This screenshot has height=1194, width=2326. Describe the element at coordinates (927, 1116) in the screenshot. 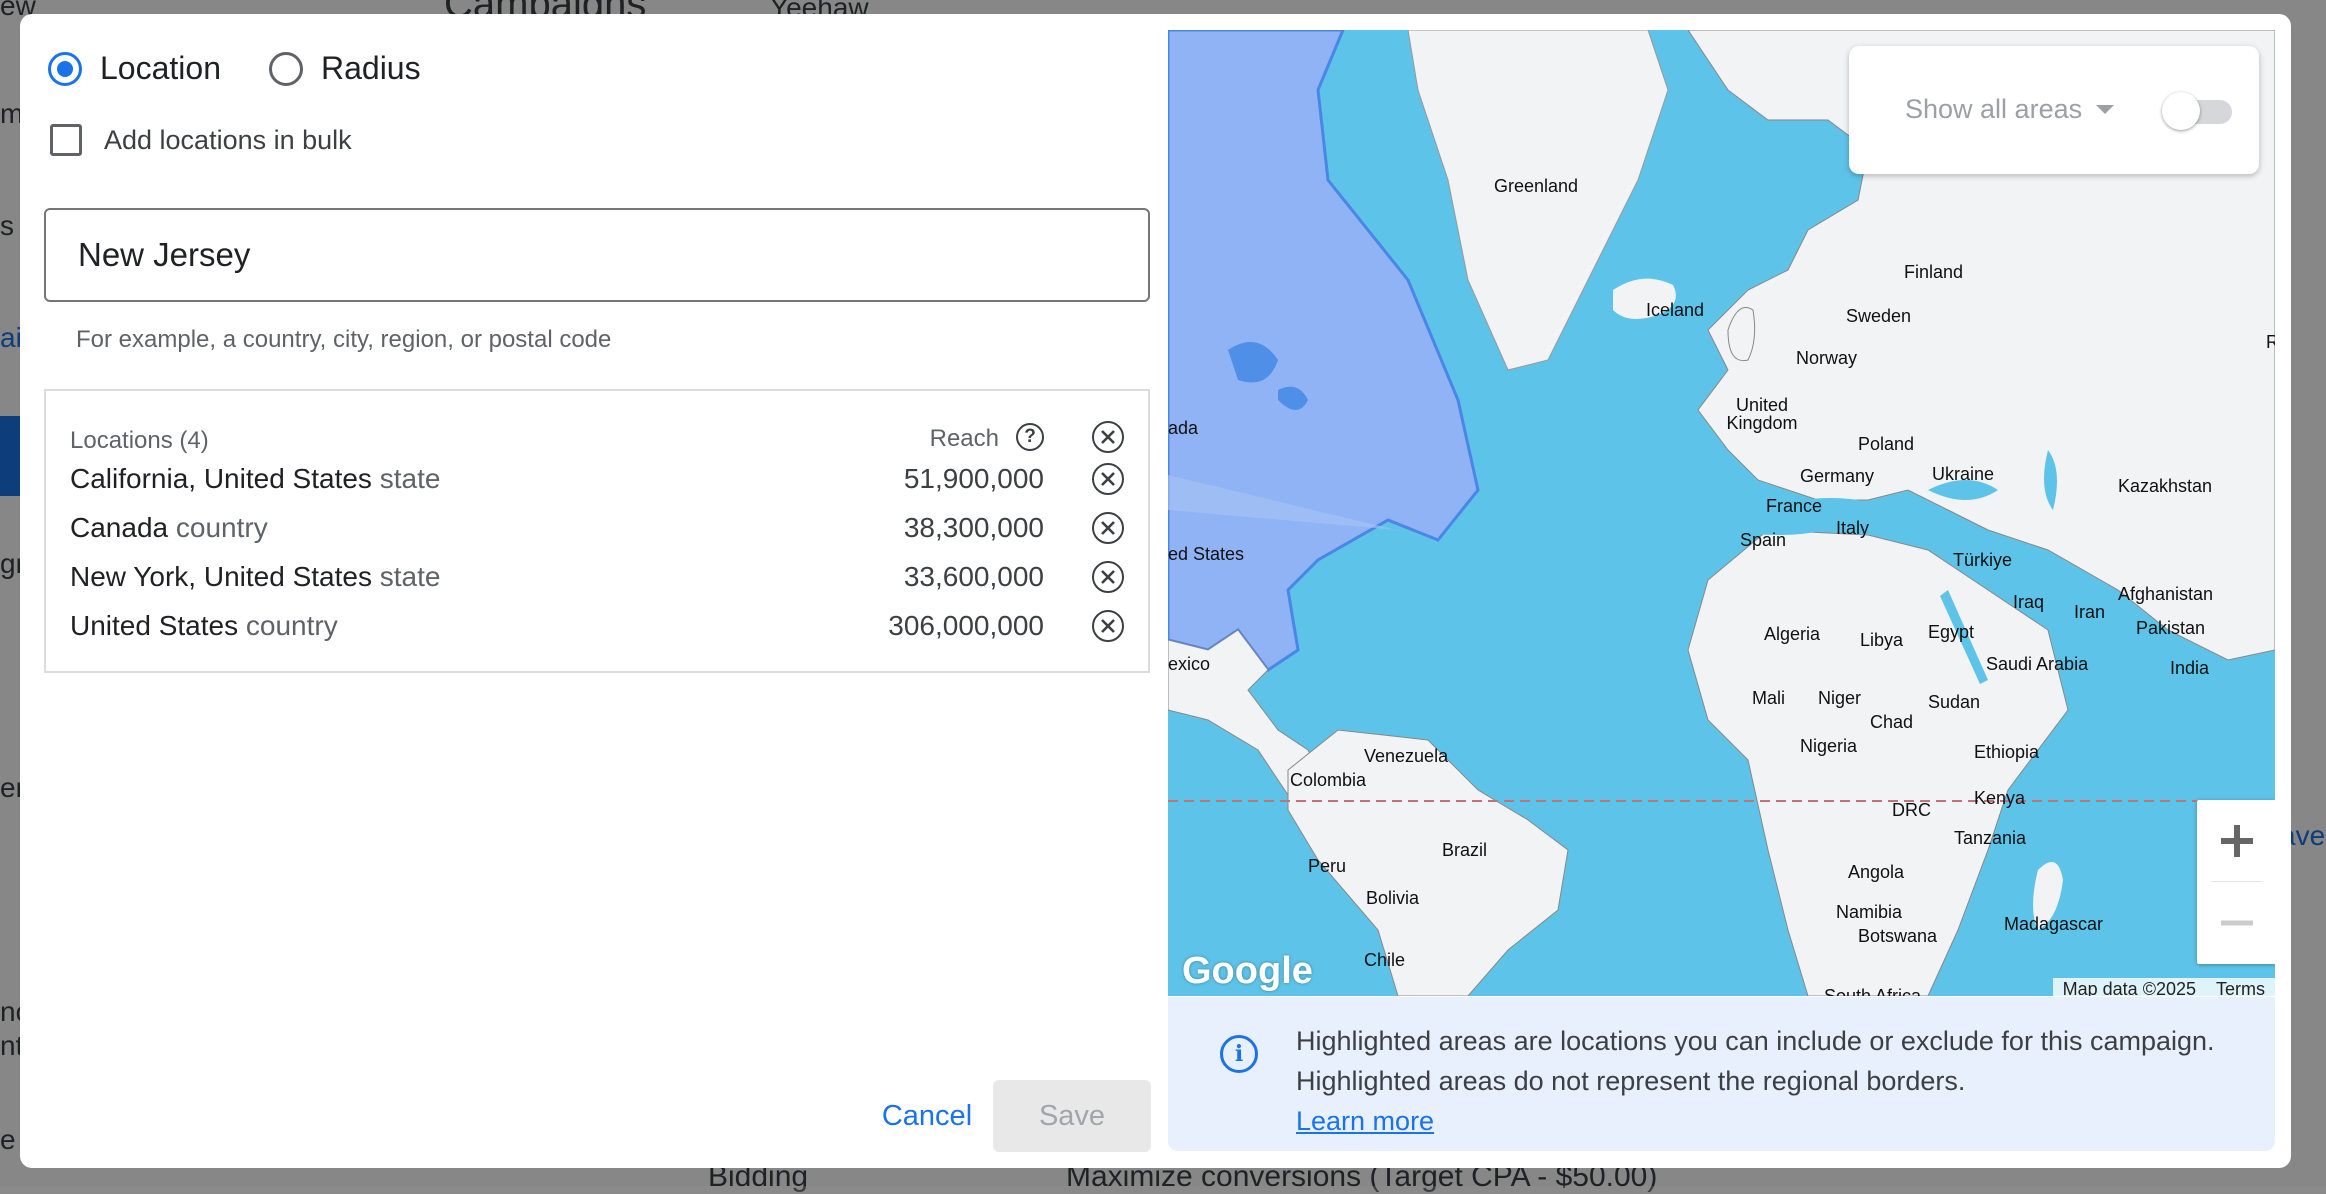

I see `cancel-button: Cancel` at that location.